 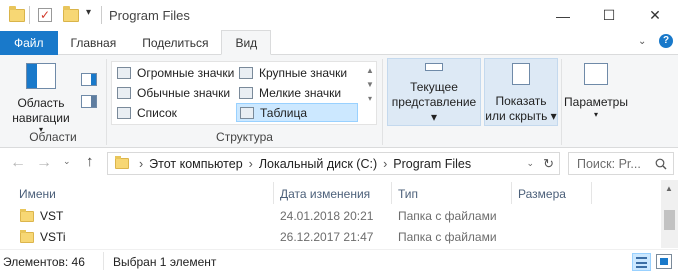 I want to click on layout-list: Список, so click(x=147, y=112).